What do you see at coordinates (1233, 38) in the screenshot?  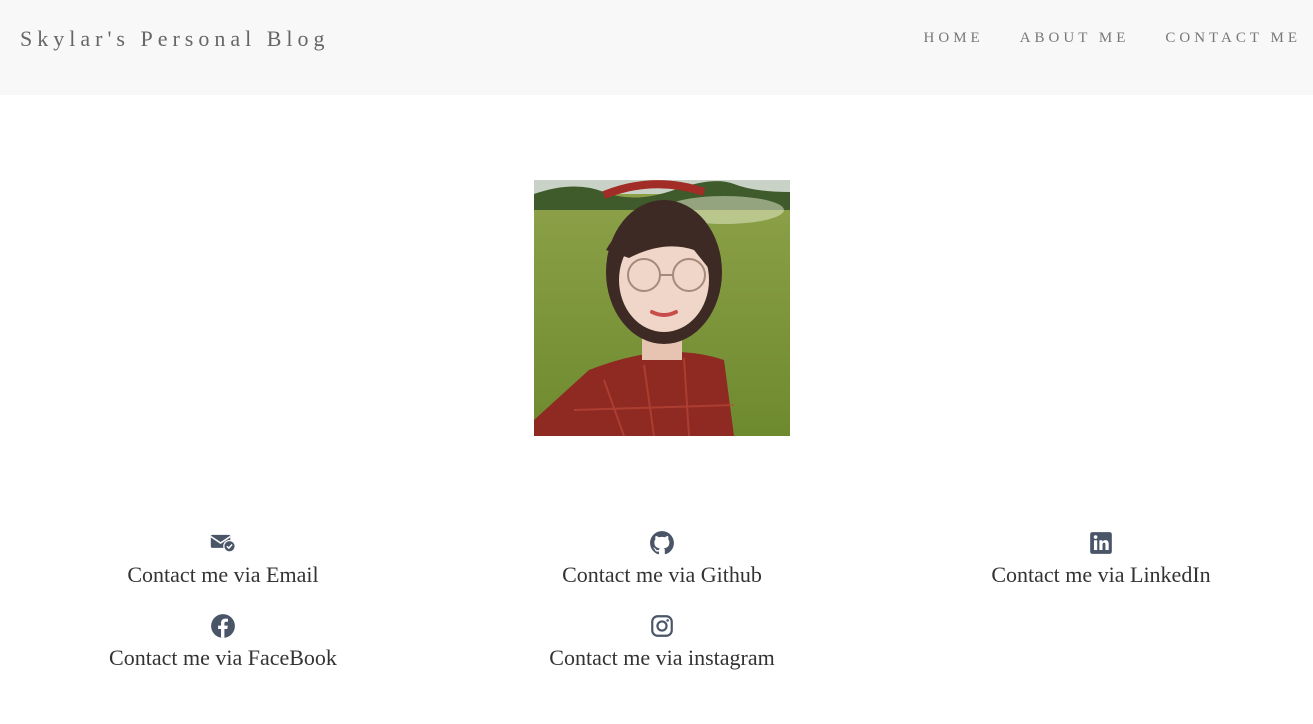 I see `nav-link-contact-me: CONTACT ME` at bounding box center [1233, 38].